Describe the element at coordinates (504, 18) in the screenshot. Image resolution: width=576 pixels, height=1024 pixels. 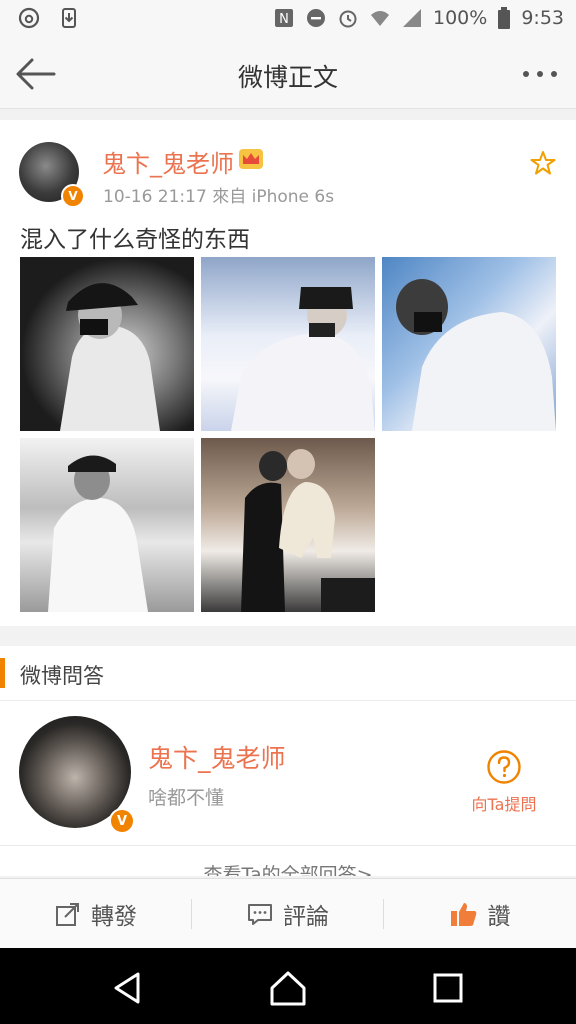
I see `battery-icon` at that location.